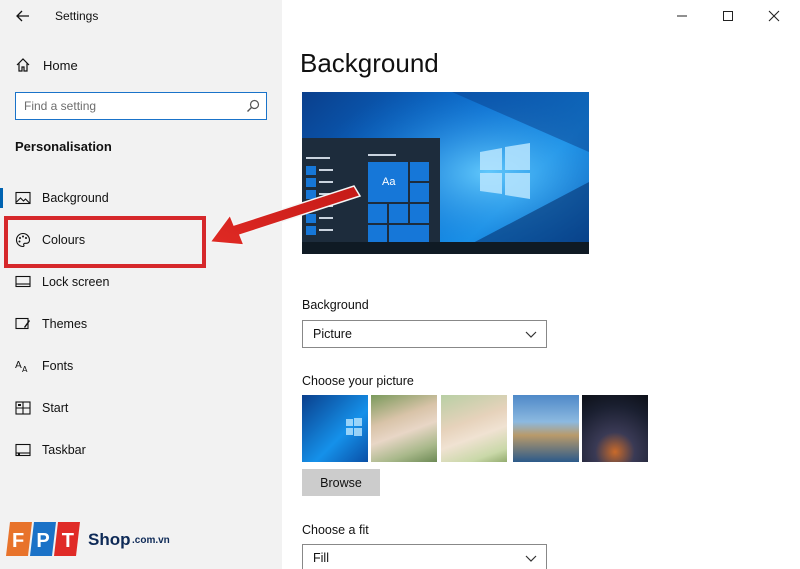 This screenshot has height=569, width=800. What do you see at coordinates (55, 408) in the screenshot?
I see `sidebar-item-label: Start` at bounding box center [55, 408].